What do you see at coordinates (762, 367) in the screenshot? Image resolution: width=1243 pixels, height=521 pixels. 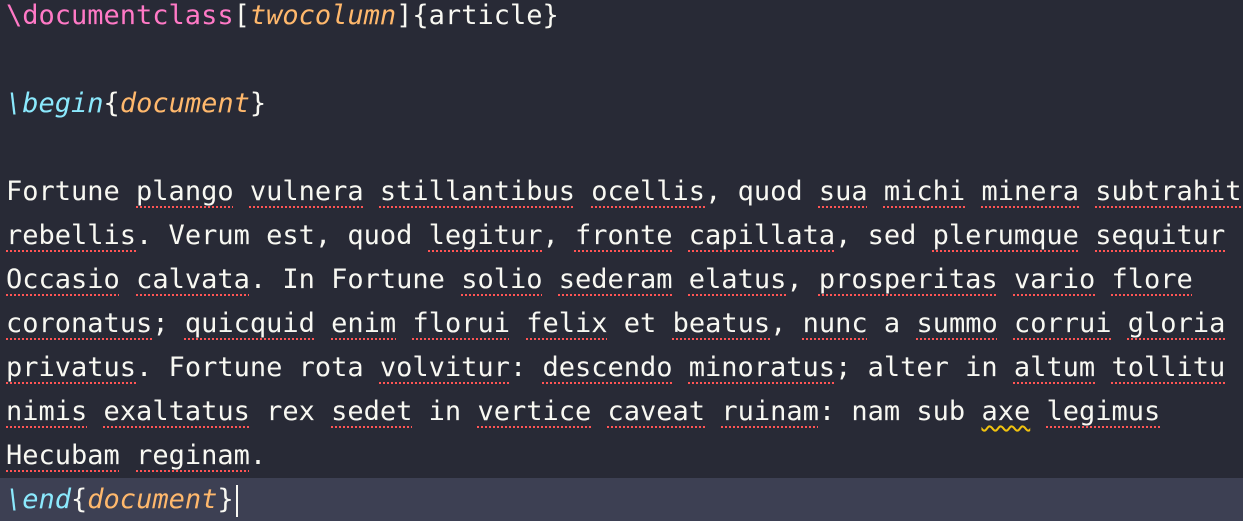 I see `misspelled-word: minoratus` at bounding box center [762, 367].